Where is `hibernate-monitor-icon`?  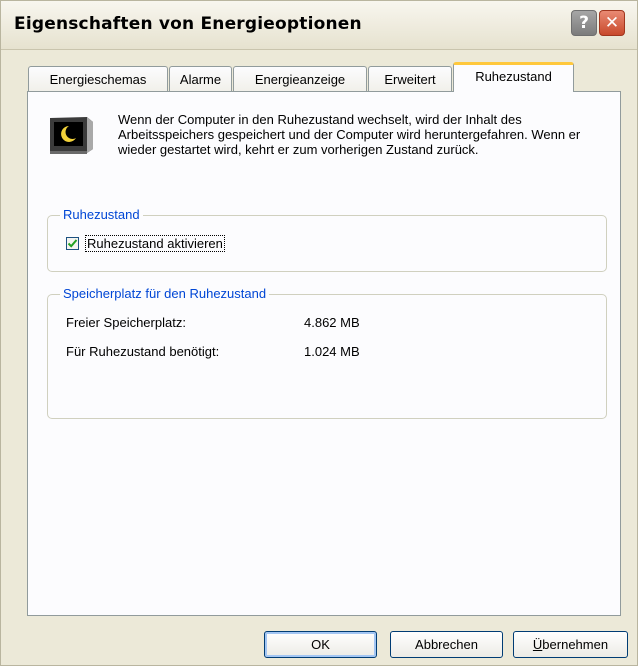 hibernate-monitor-icon is located at coordinates (71, 135).